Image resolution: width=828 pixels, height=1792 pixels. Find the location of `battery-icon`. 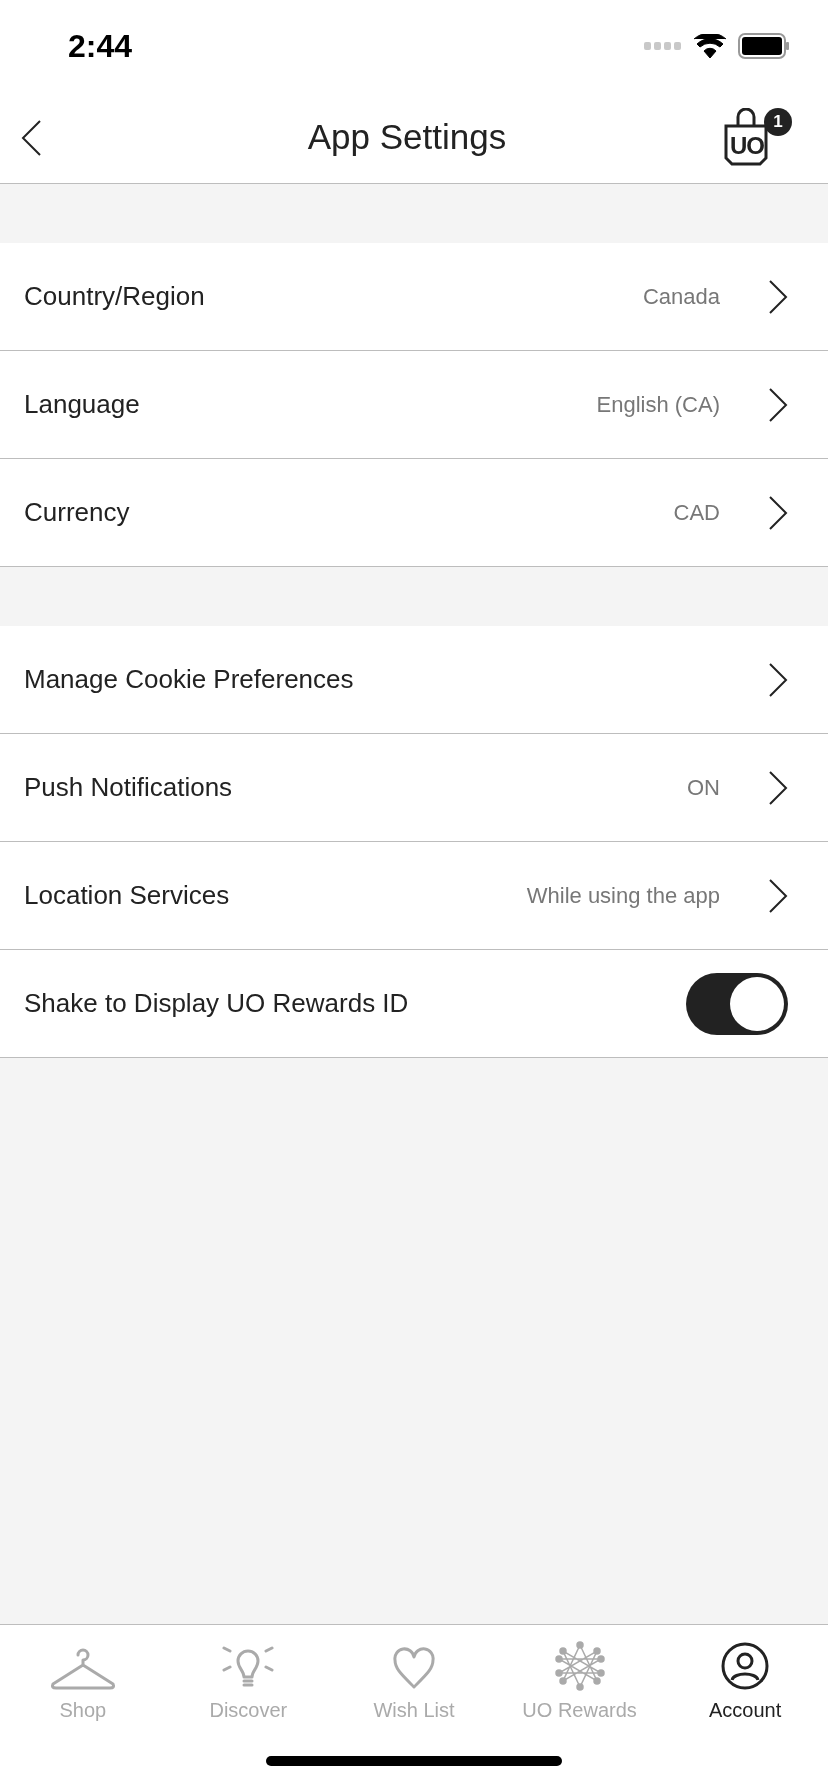

battery-icon is located at coordinates (764, 46).